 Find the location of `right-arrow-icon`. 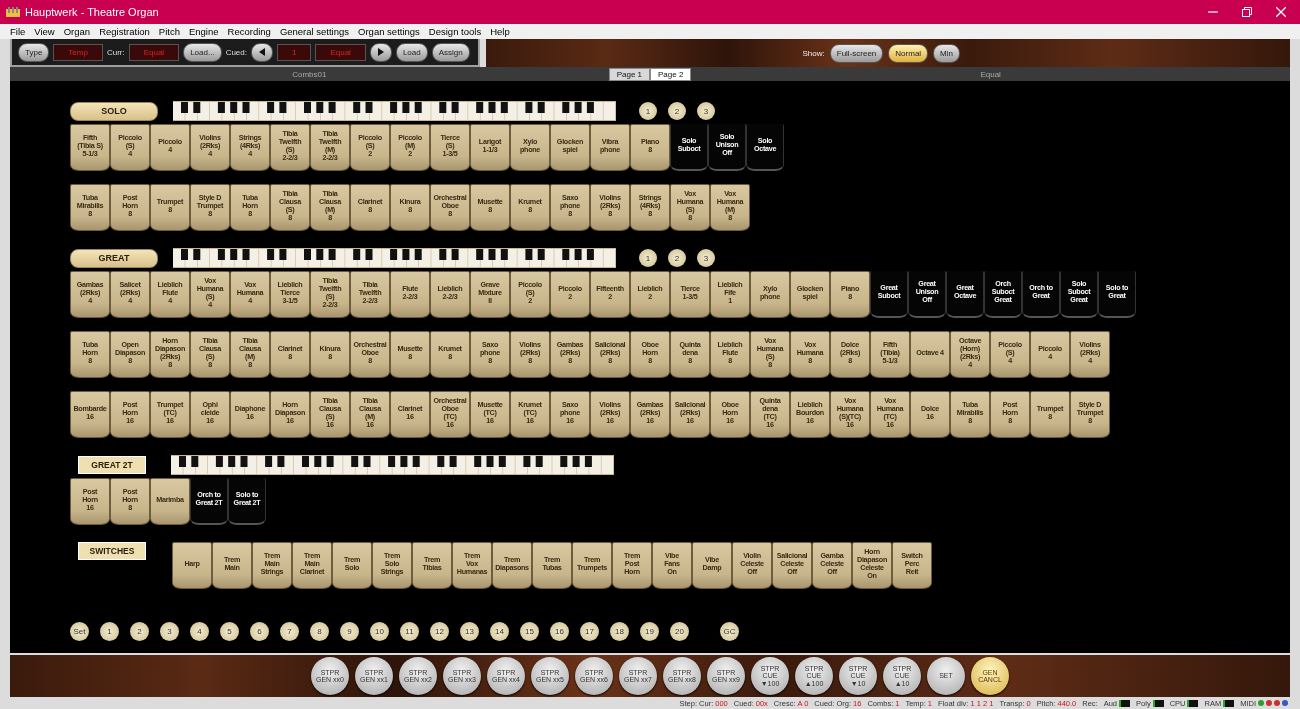

right-arrow-icon is located at coordinates (380, 52).